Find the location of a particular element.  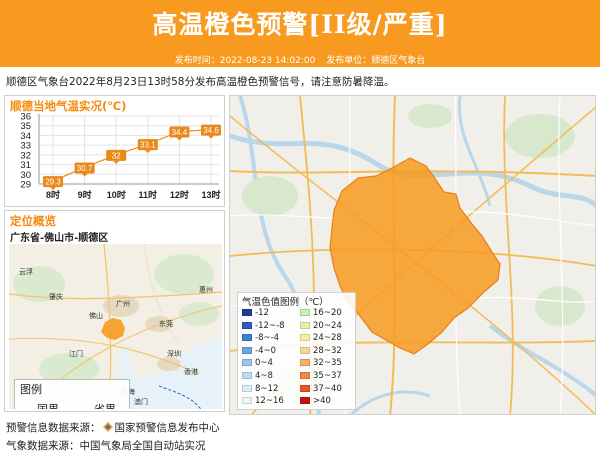

x-tick-label: 10时 is located at coordinates (116, 194).